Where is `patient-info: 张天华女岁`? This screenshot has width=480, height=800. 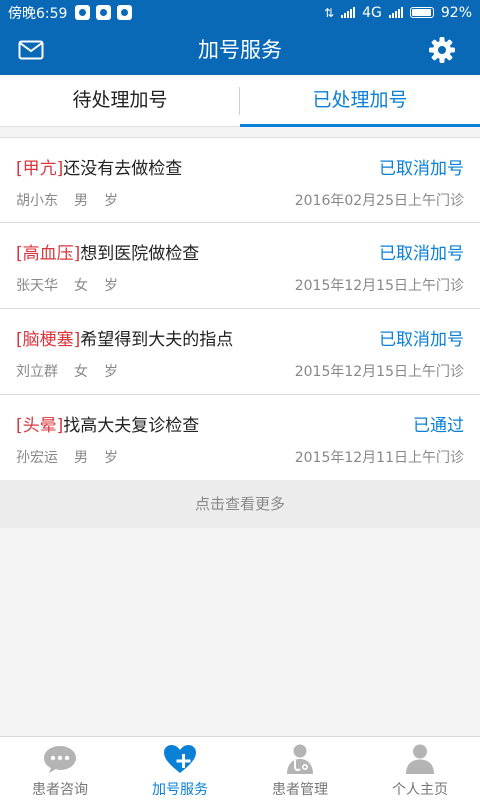
patient-info: 张天华女岁 is located at coordinates (75, 285).